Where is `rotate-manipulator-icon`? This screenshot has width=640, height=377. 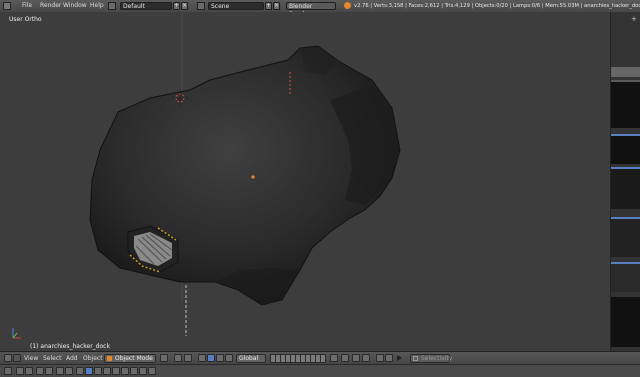 rotate-manipulator-icon is located at coordinates (220, 358).